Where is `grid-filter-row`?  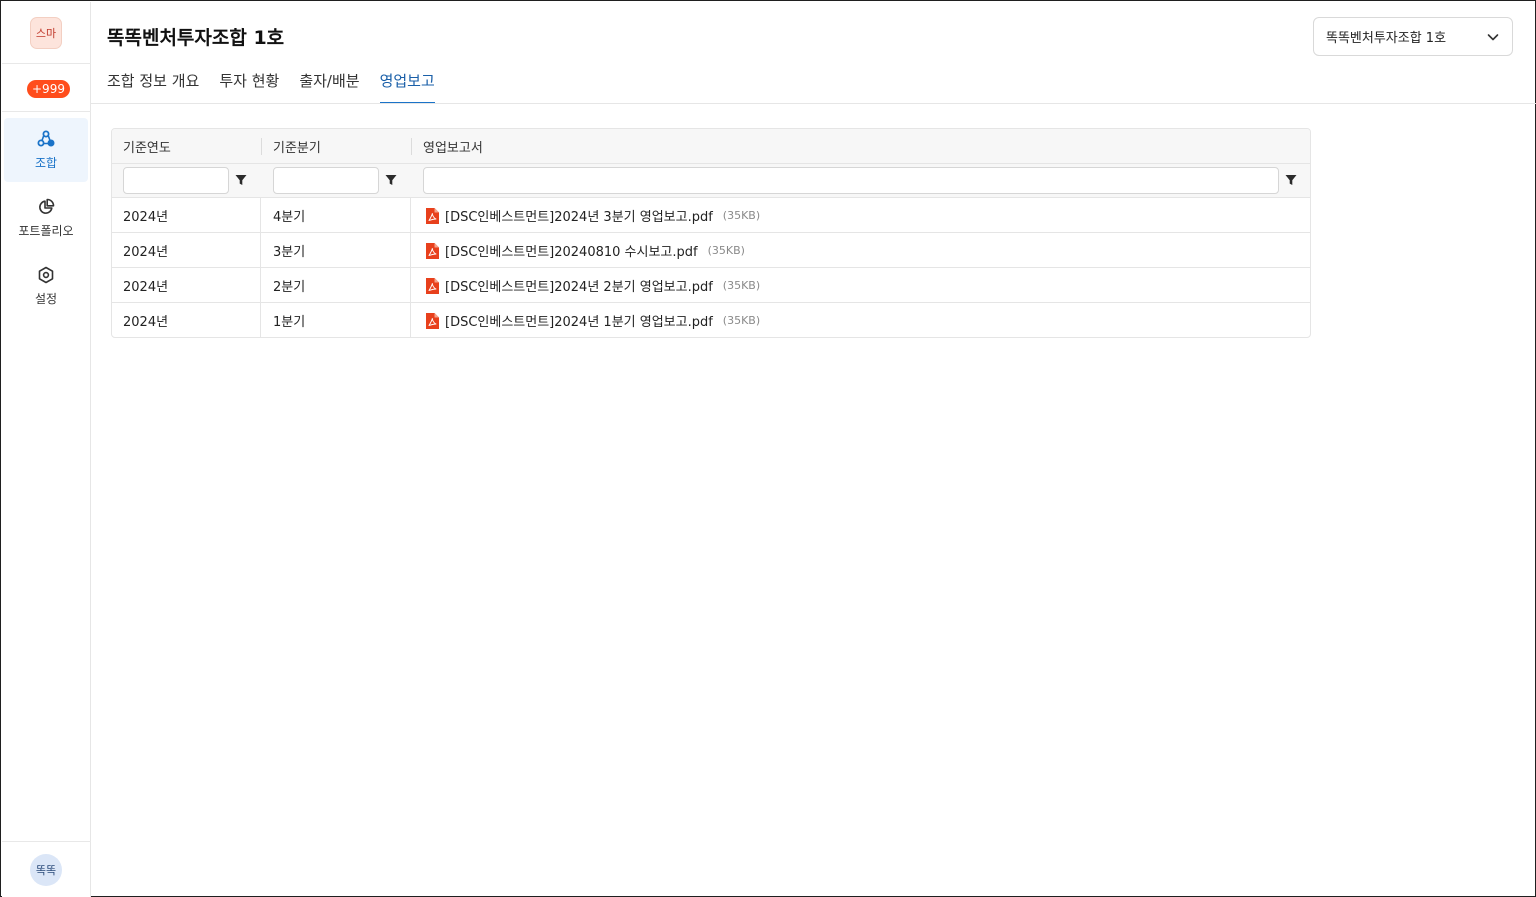 grid-filter-row is located at coordinates (711, 181).